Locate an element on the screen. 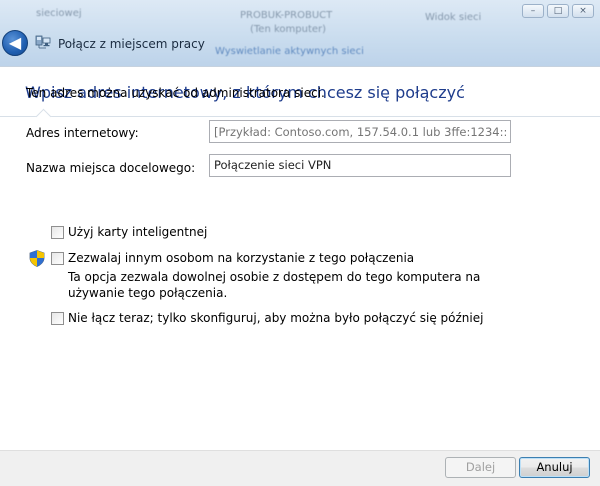  dont-connect-checkbox is located at coordinates (57, 318).